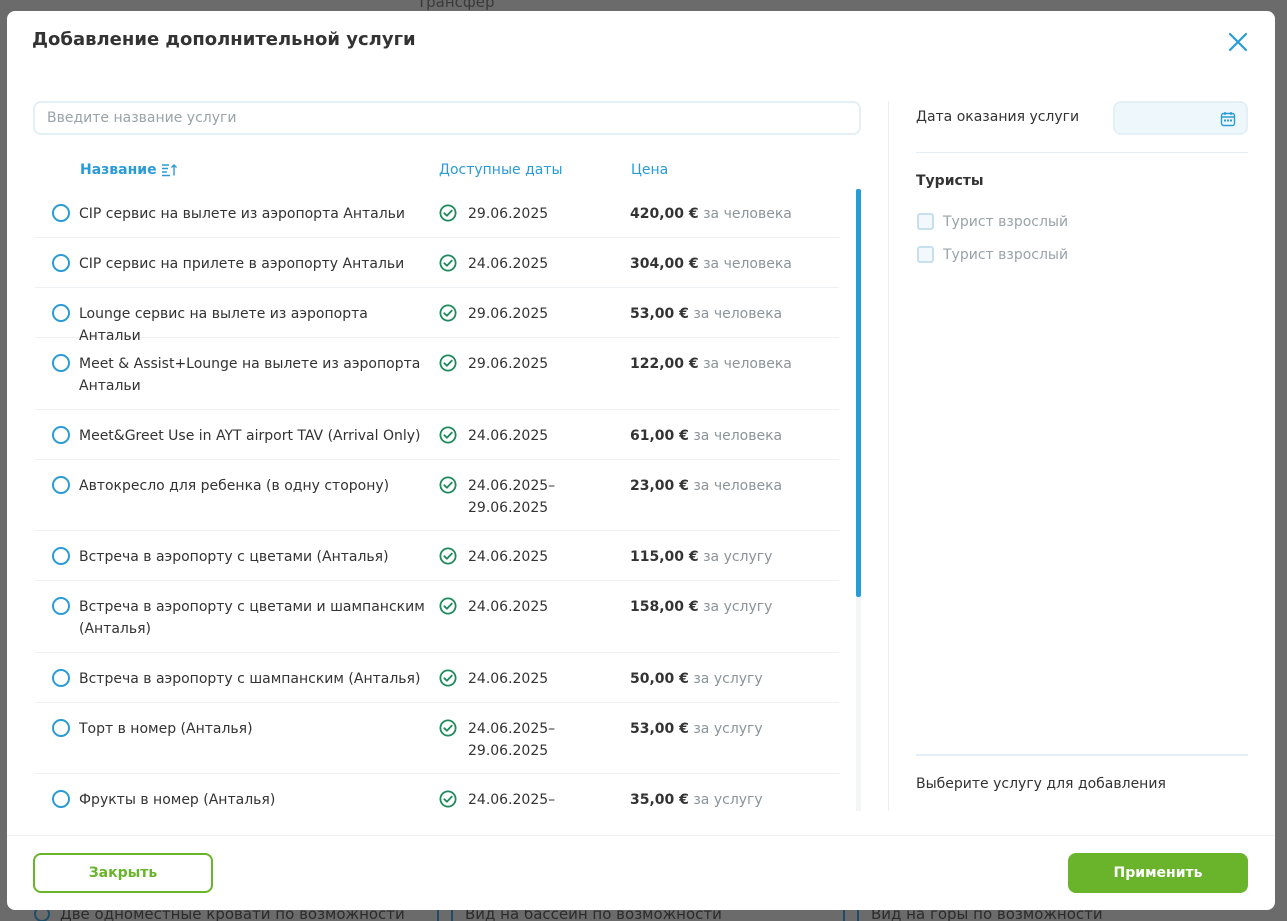 This screenshot has width=1287, height=921. What do you see at coordinates (512, 740) in the screenshot?
I see `service-dates: 24.06.2025–29.06.2025` at bounding box center [512, 740].